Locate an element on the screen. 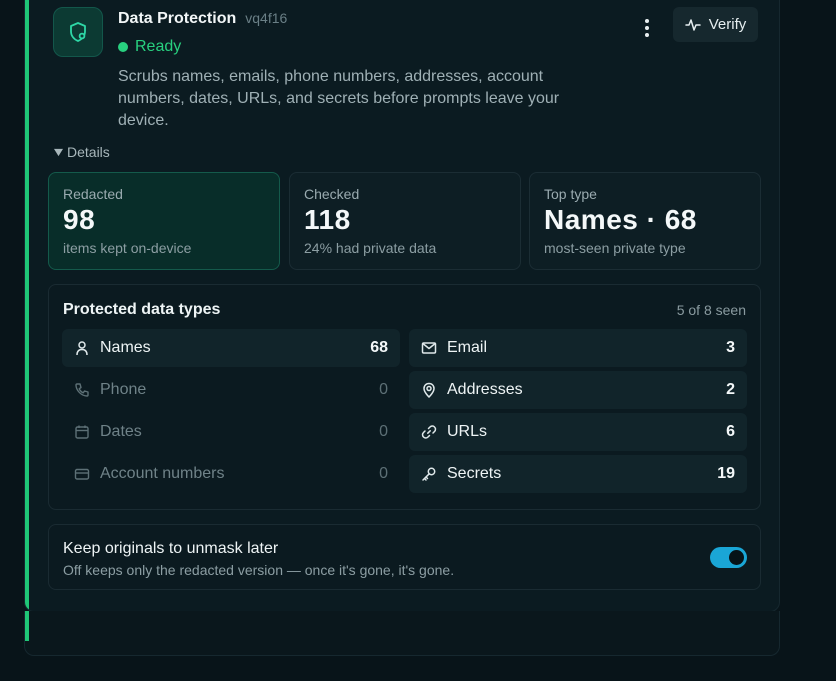  type-row-urls: URLs 6 is located at coordinates (578, 432).